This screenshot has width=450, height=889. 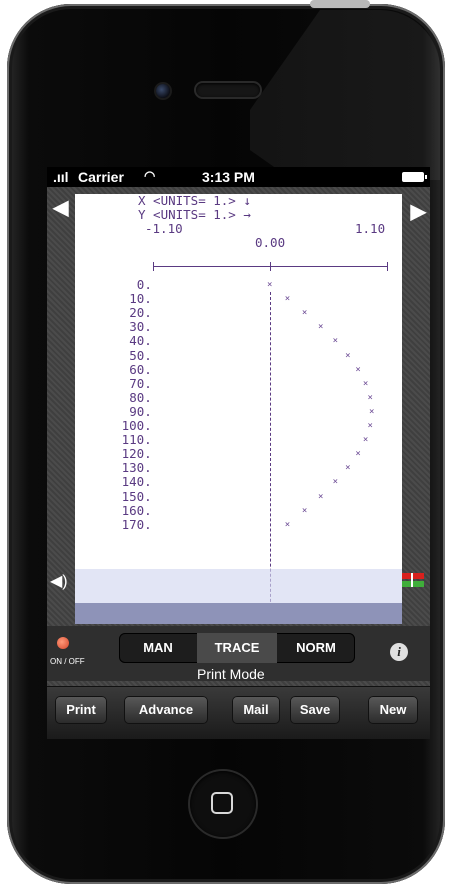 I want to click on print-mode-label: Print Mode, so click(x=231, y=674).